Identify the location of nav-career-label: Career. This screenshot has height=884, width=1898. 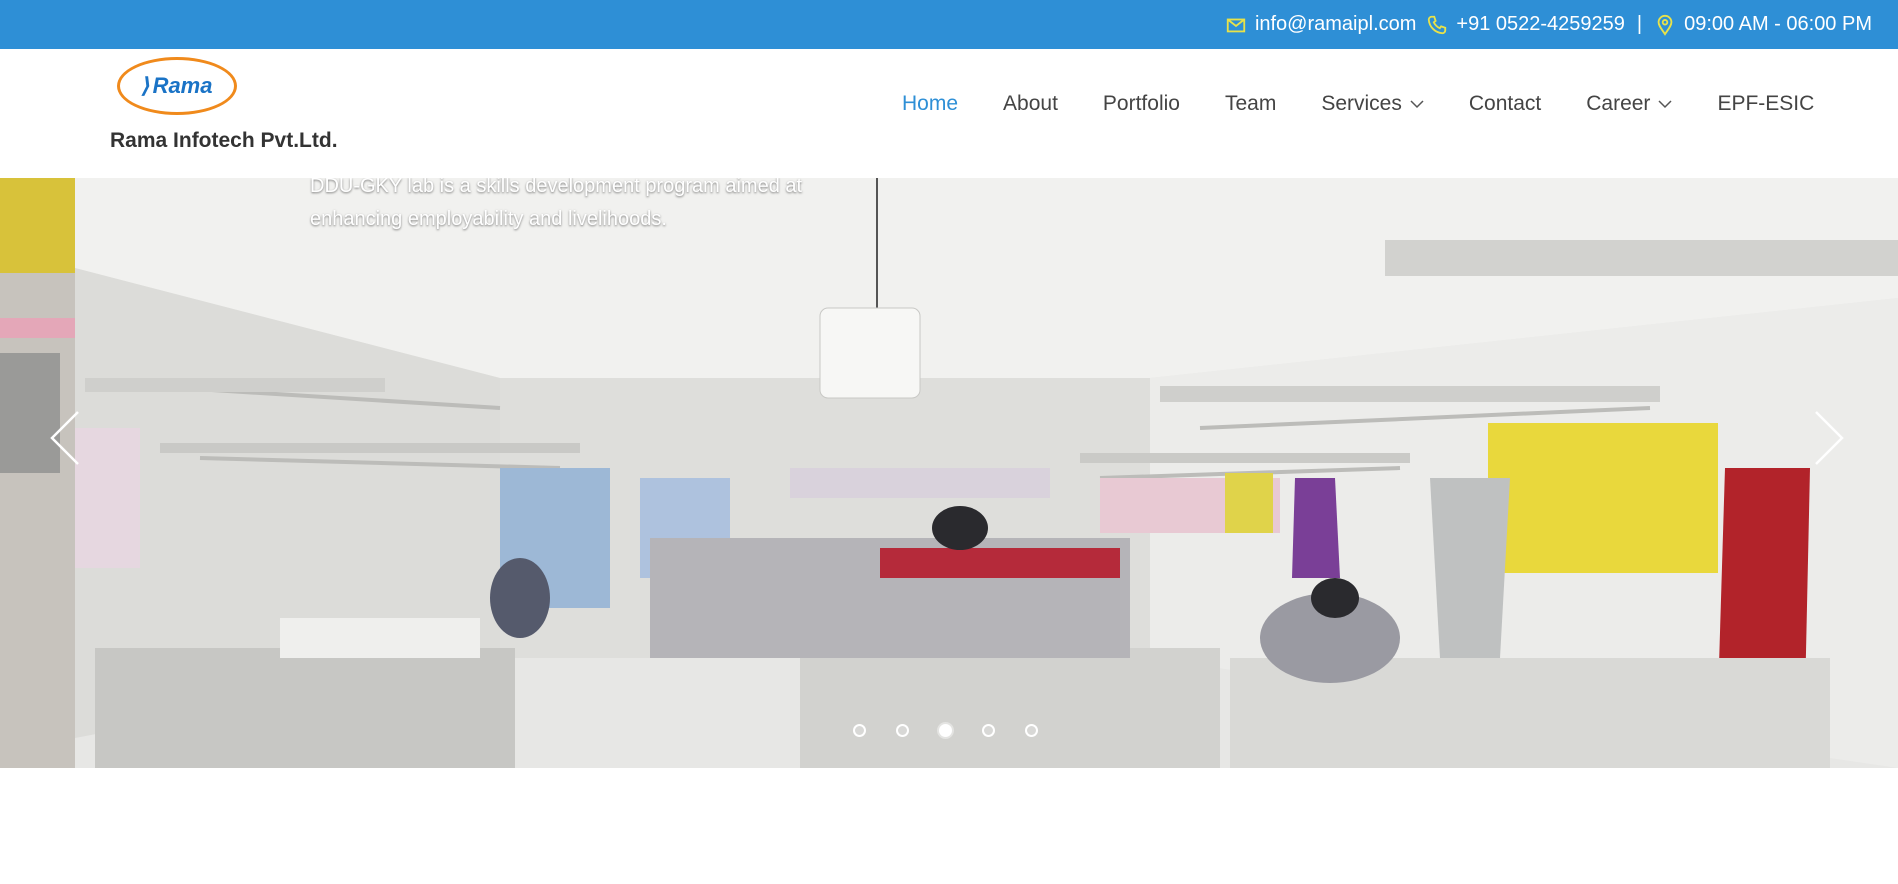
(1618, 104).